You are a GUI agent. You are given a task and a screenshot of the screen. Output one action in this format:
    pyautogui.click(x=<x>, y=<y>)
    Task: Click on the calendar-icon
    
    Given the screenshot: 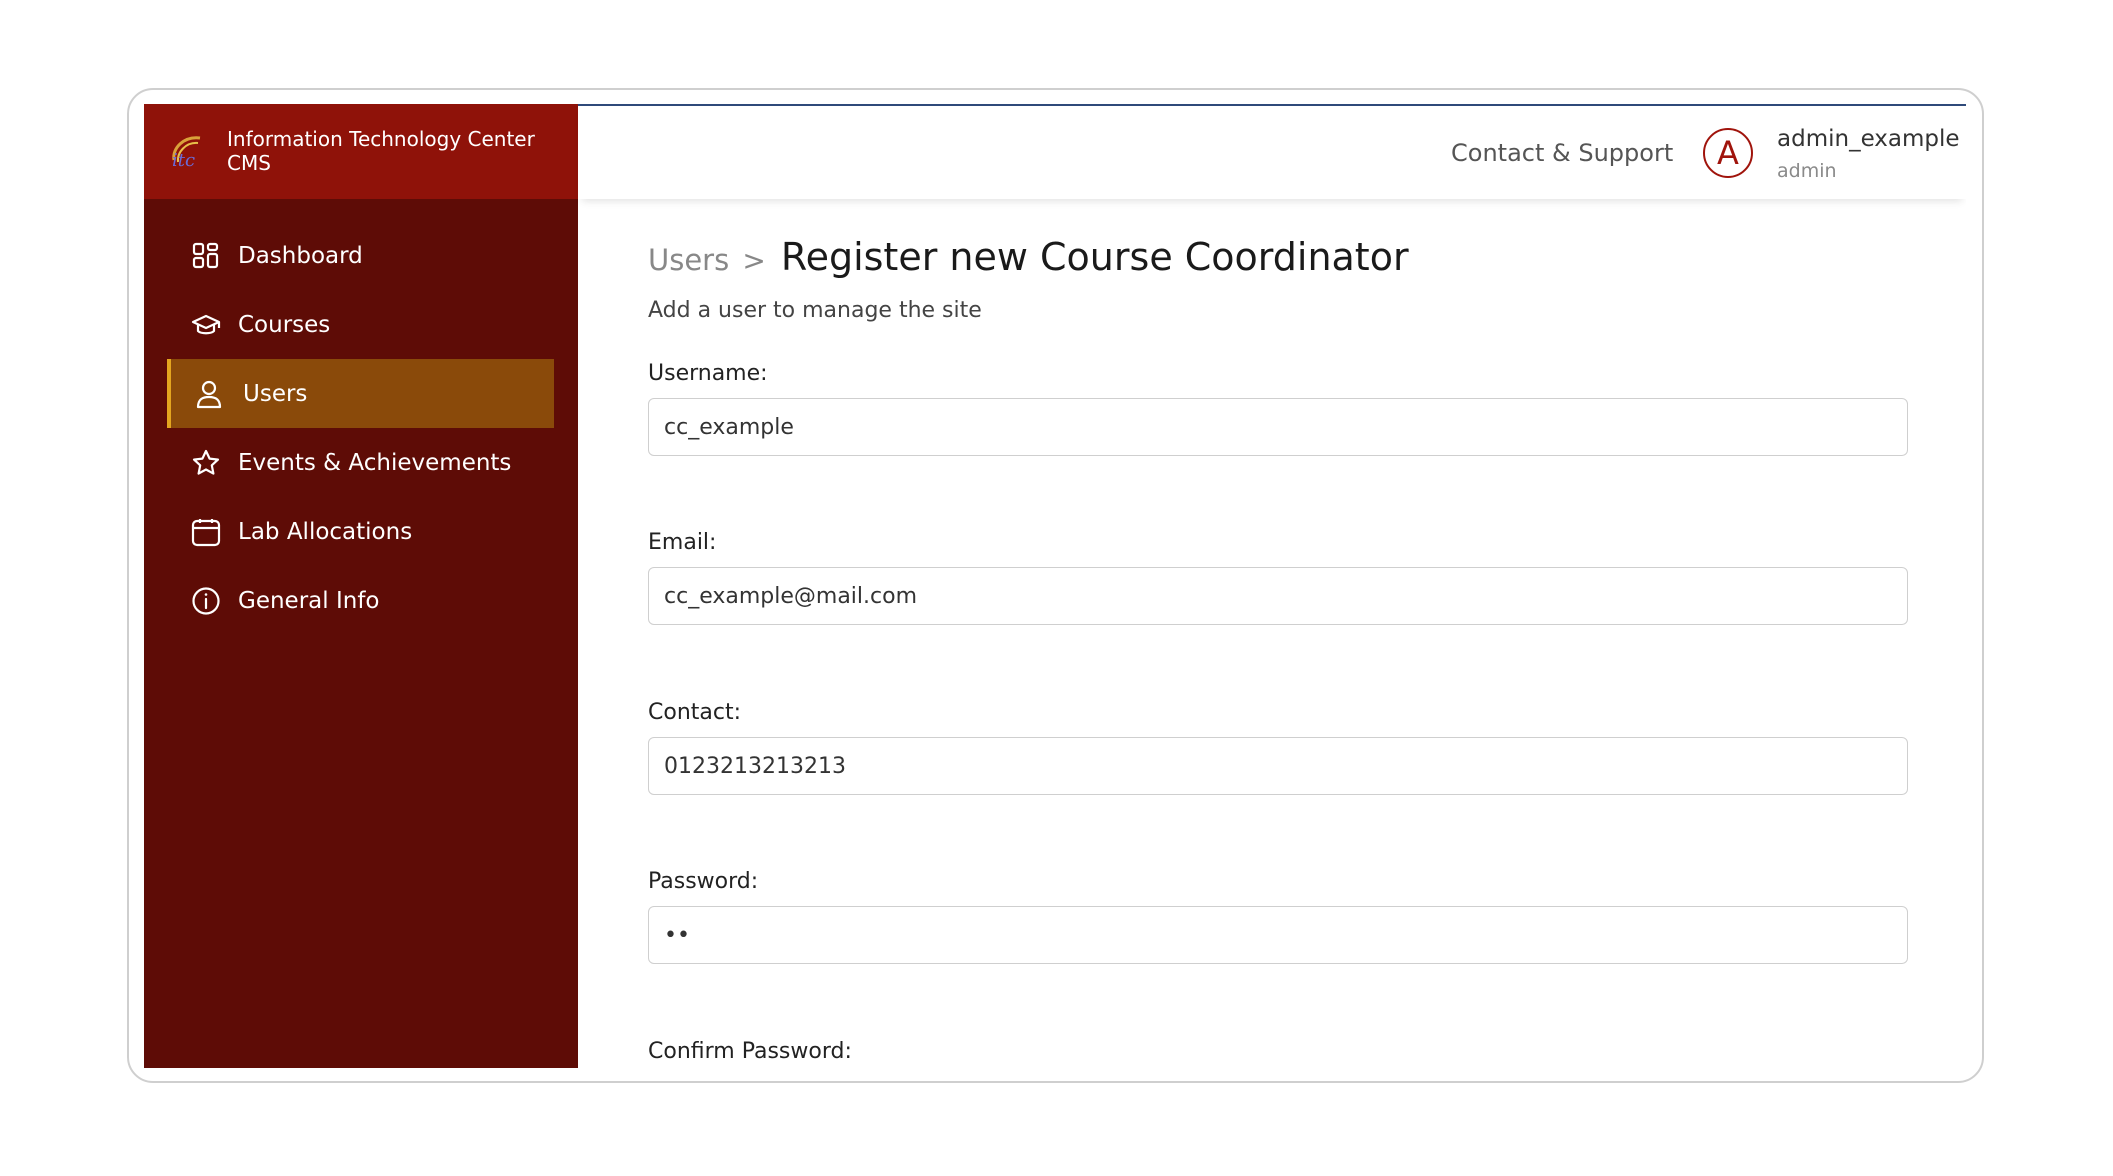 What is the action you would take?
    pyautogui.click(x=206, y=532)
    